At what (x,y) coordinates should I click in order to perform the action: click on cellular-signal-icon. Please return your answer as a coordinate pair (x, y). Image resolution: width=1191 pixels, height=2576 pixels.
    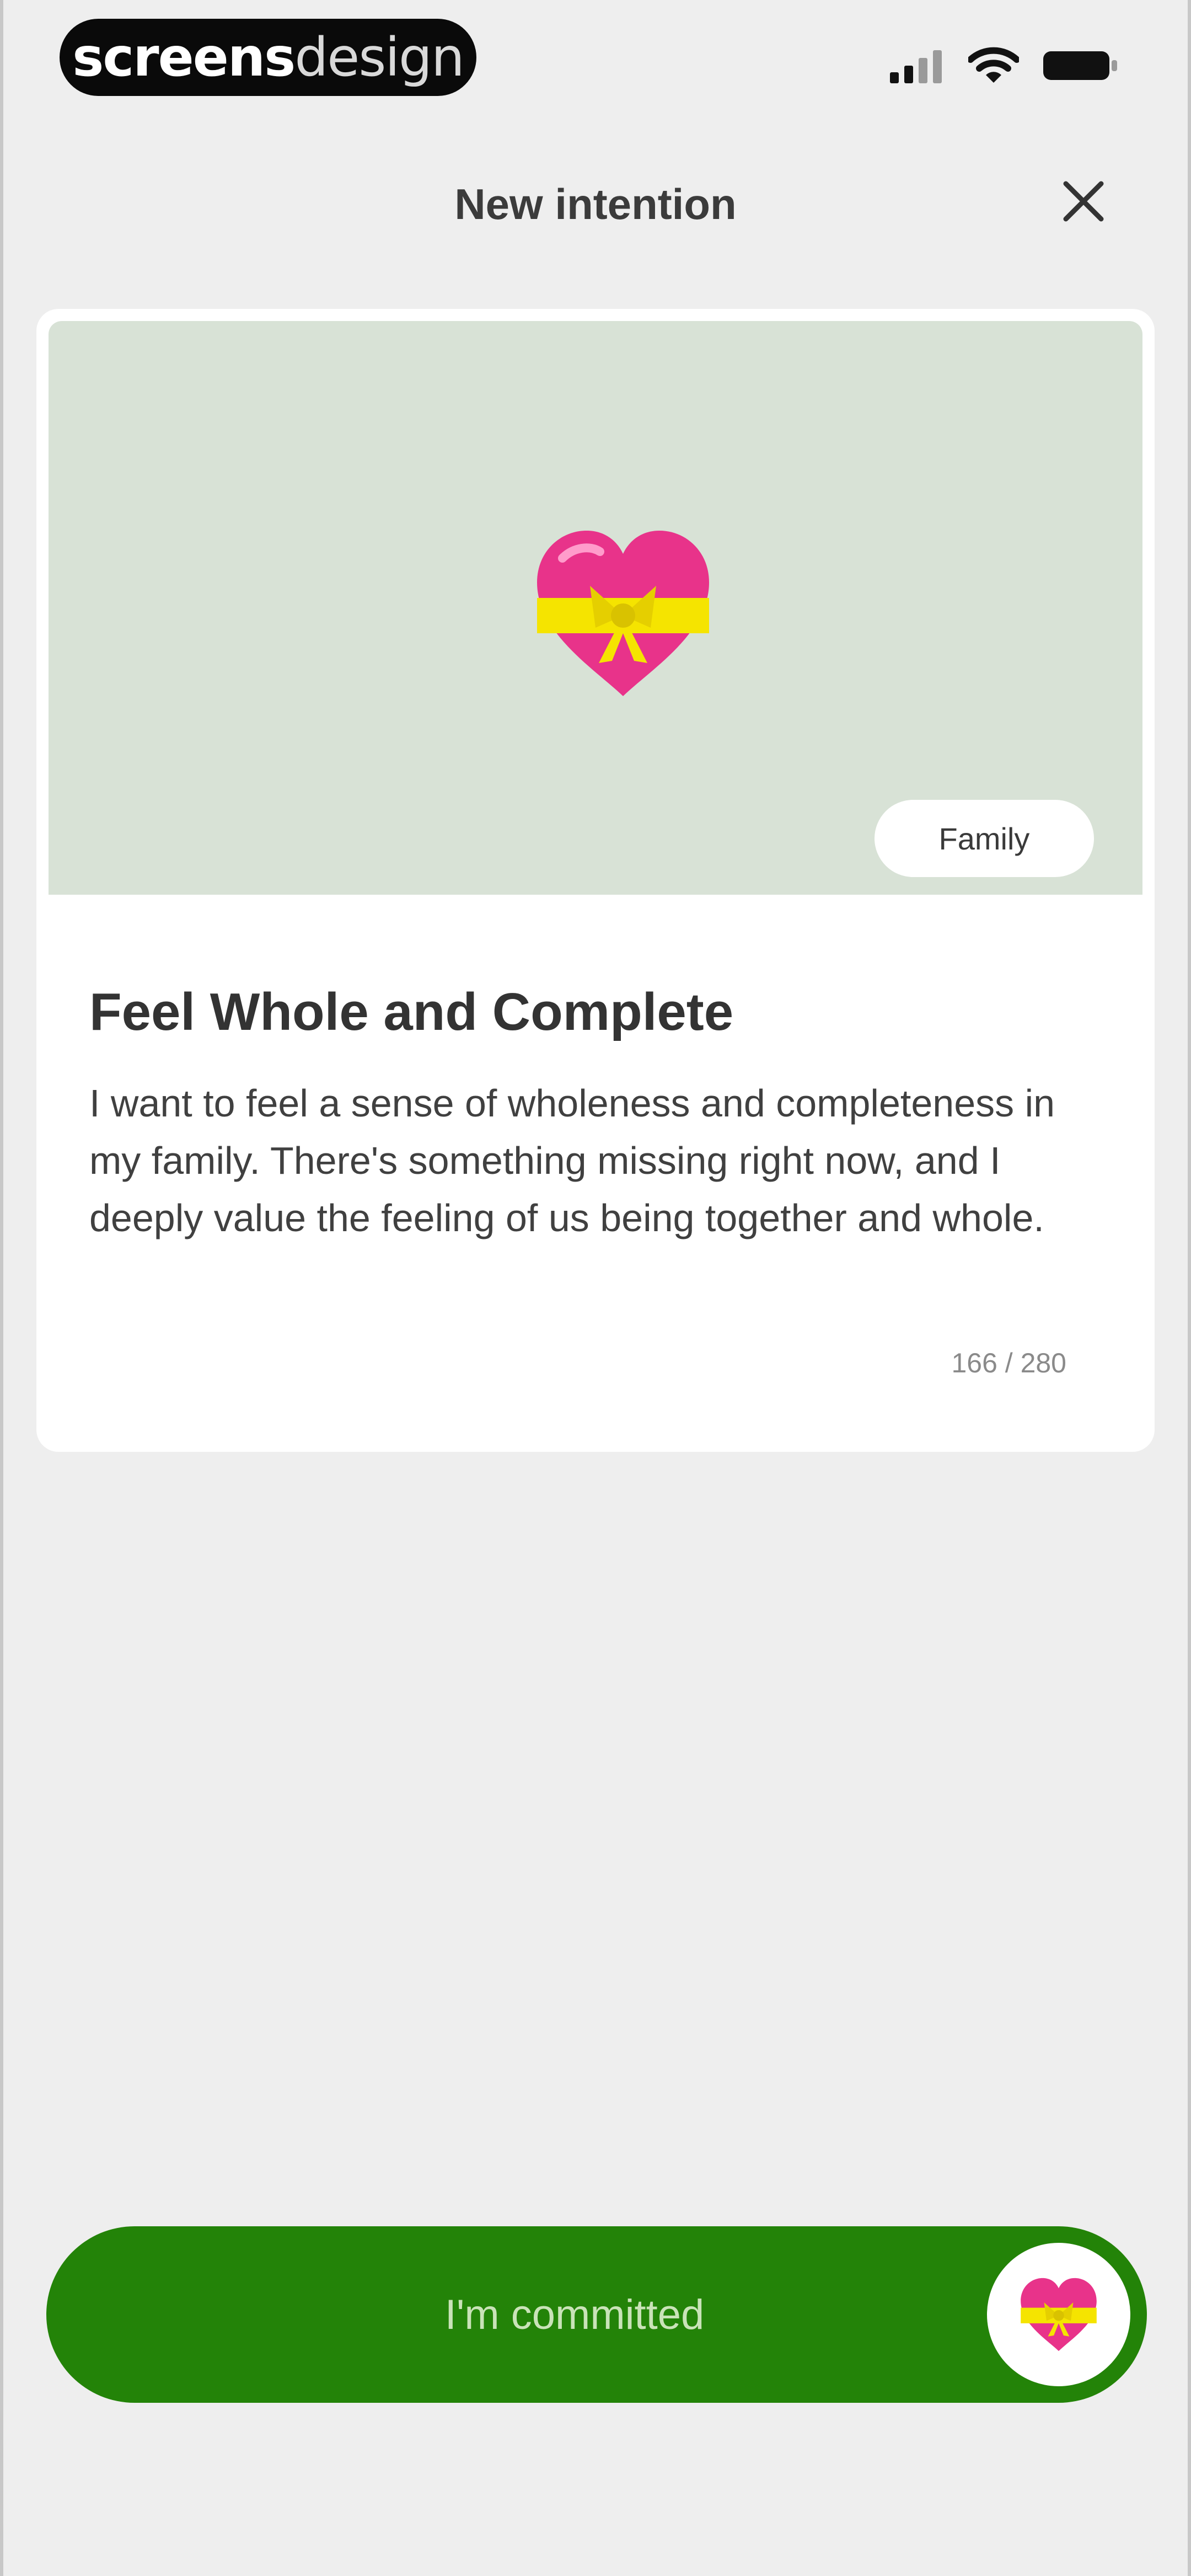
    Looking at the image, I should click on (918, 67).